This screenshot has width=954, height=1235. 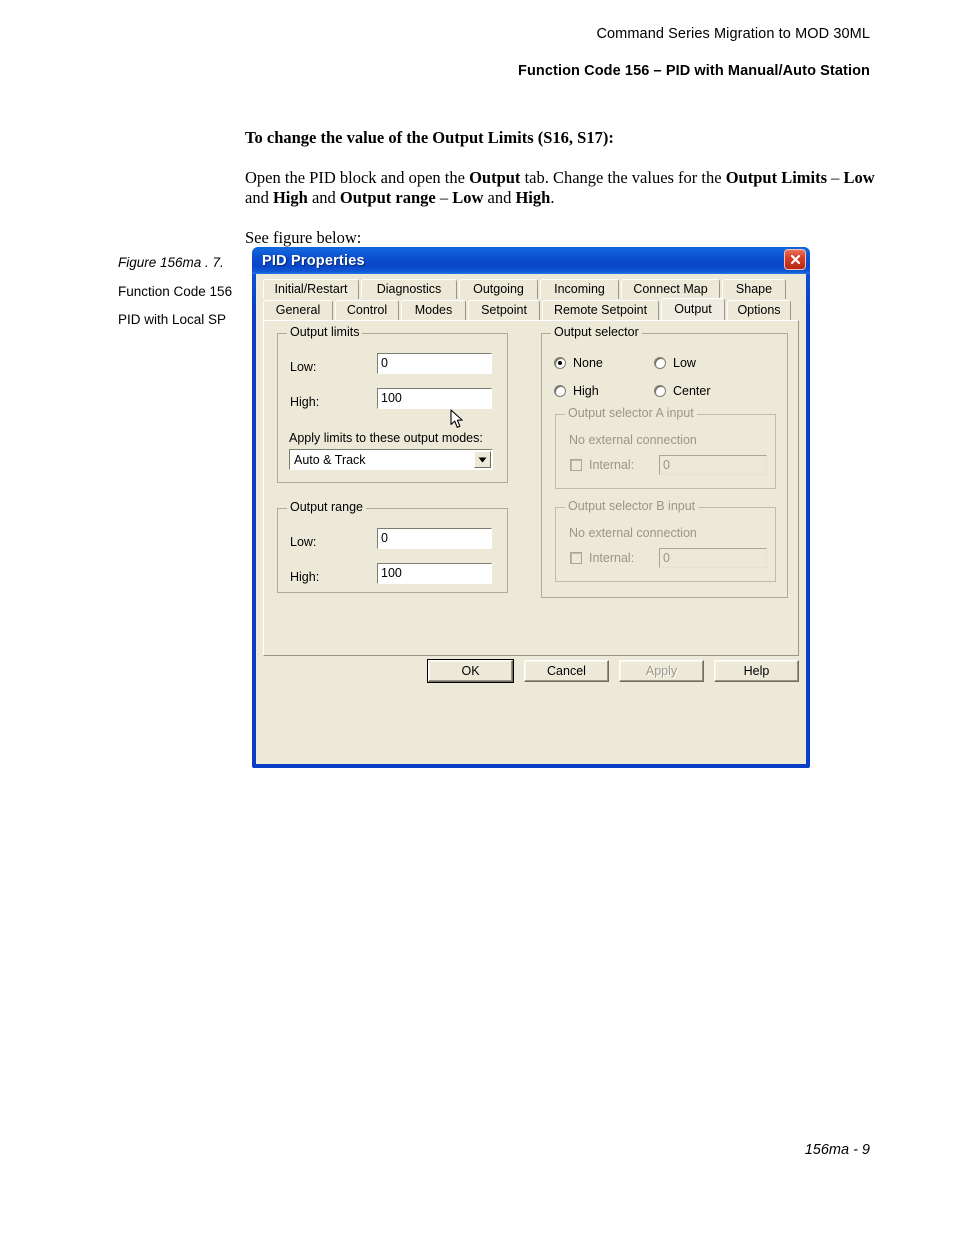 I want to click on para-text-2: tab. Change the values for the, so click(x=623, y=177).